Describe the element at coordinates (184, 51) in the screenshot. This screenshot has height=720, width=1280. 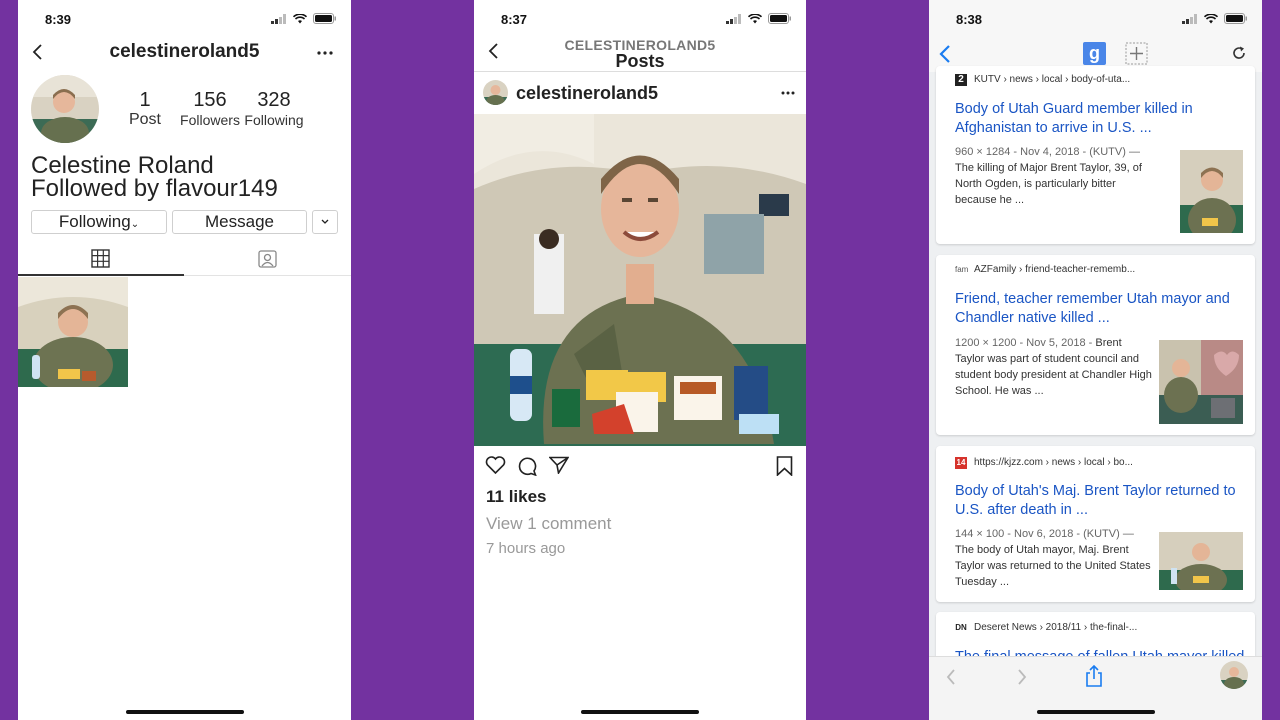
I see `profile-username-title: celestineroland5` at that location.